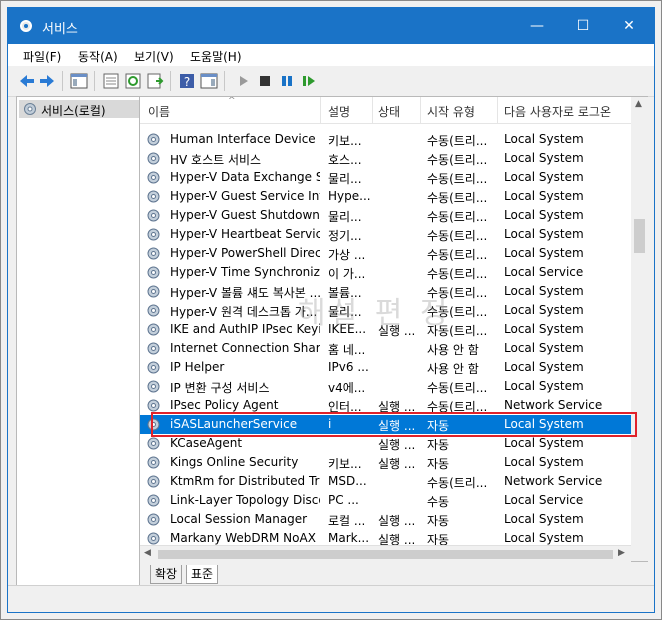  What do you see at coordinates (224, 405) in the screenshot?
I see `cell-name: IPsec Policy Agent` at bounding box center [224, 405].